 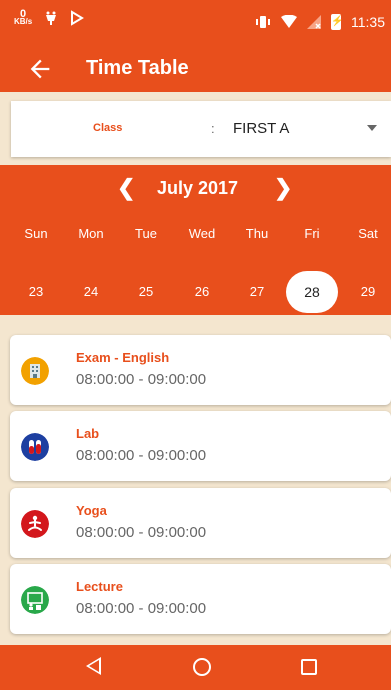 What do you see at coordinates (91, 292) in the screenshot?
I see `date-cell: 24` at bounding box center [91, 292].